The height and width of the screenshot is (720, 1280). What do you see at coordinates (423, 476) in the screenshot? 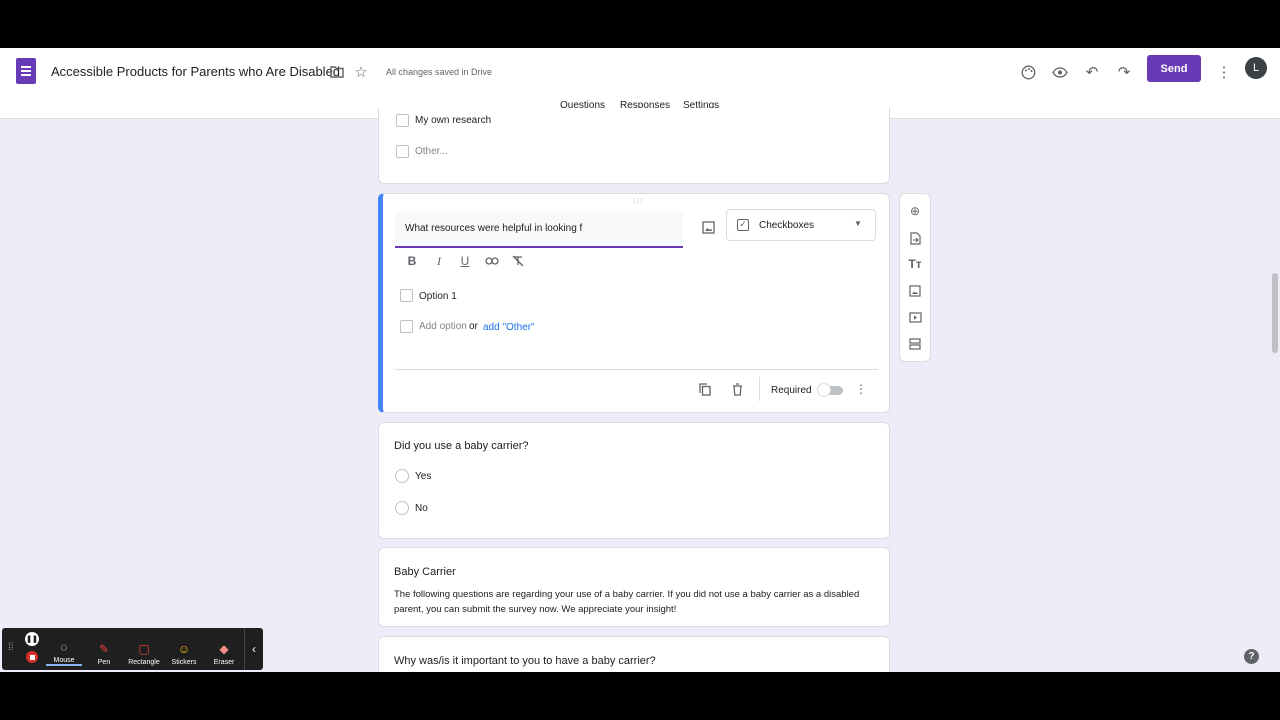
I see `option-label: Yes` at bounding box center [423, 476].